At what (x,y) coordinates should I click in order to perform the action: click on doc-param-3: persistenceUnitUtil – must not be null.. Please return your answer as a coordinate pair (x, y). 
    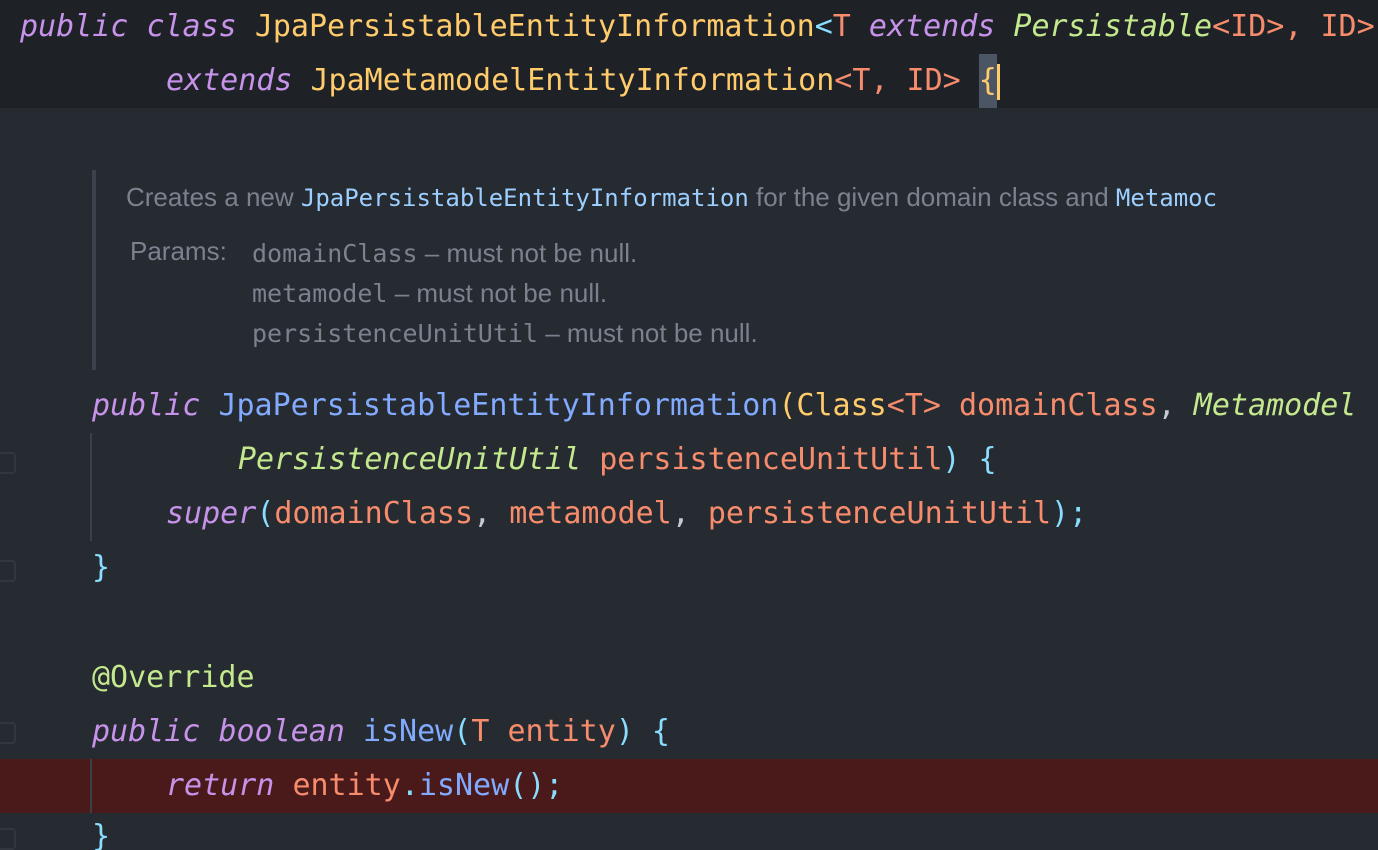
    Looking at the image, I should click on (505, 333).